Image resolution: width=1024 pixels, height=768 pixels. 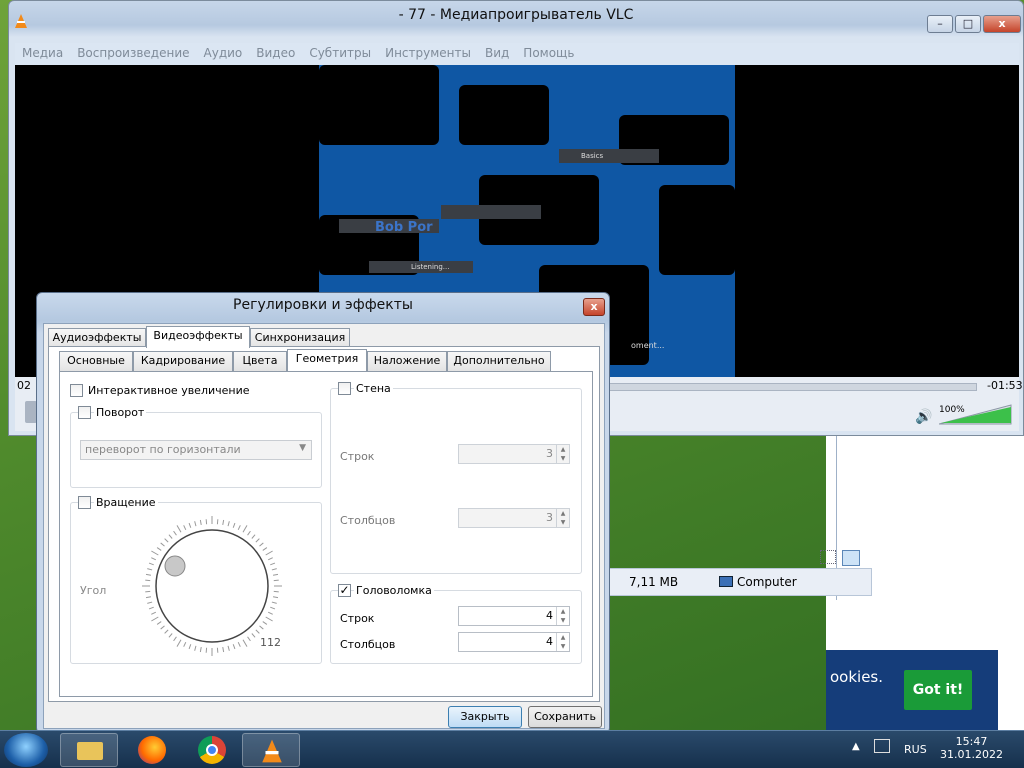 I want to click on puzzle-checkbox: ✓, so click(x=344, y=590).